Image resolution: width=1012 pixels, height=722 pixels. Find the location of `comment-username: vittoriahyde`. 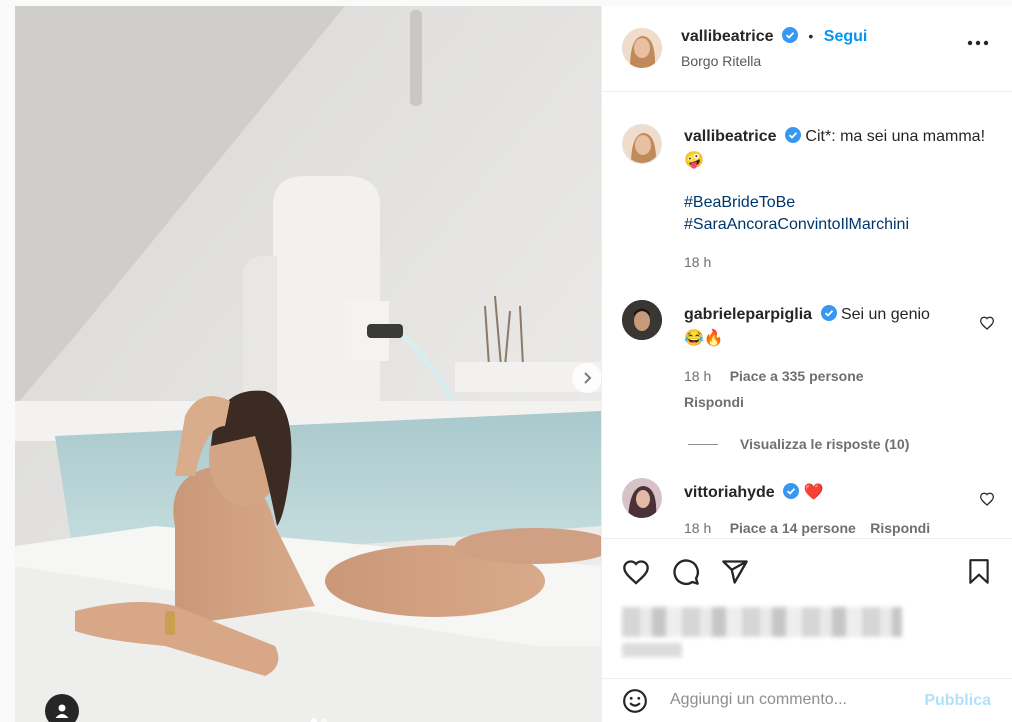

comment-username: vittoriahyde is located at coordinates (729, 492).